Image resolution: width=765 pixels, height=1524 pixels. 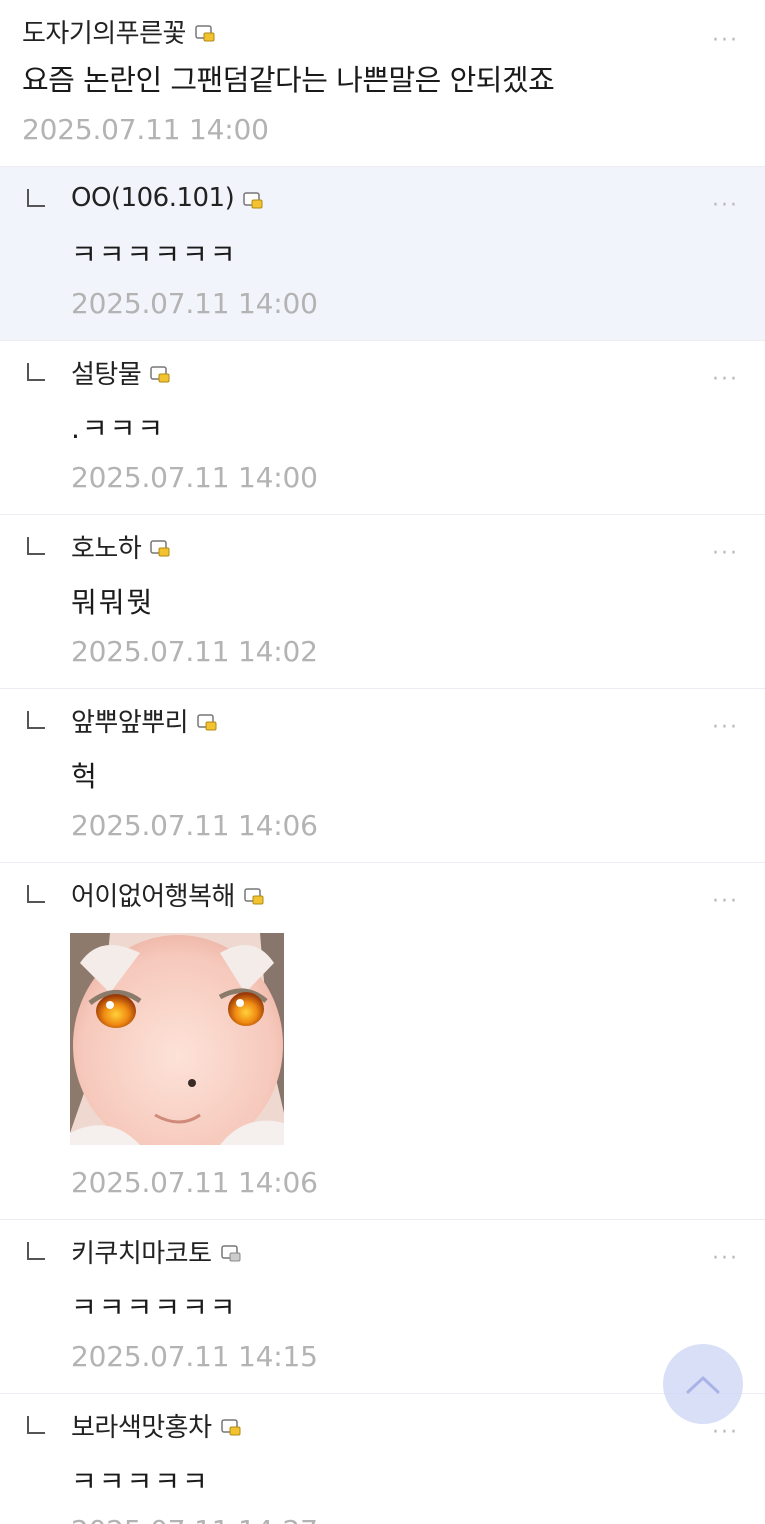 What do you see at coordinates (194, 1517) in the screenshot?
I see `reply-date: 2025.07.11 14:27` at bounding box center [194, 1517].